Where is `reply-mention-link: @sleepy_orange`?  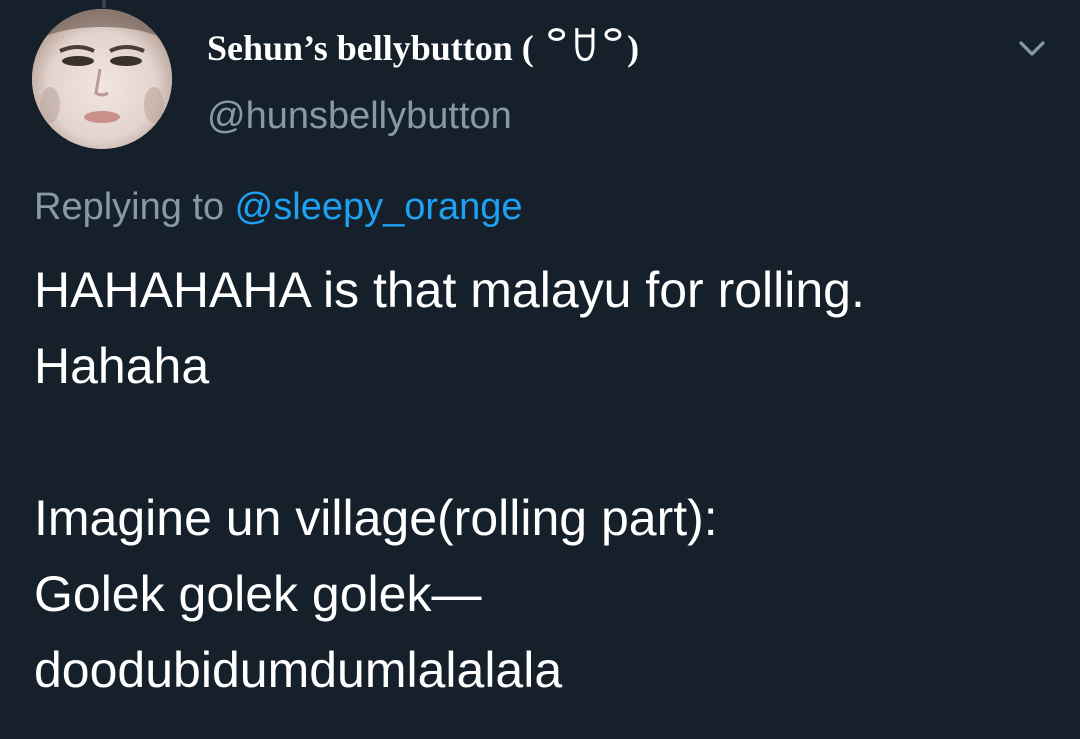 reply-mention-link: @sleepy_orange is located at coordinates (379, 207).